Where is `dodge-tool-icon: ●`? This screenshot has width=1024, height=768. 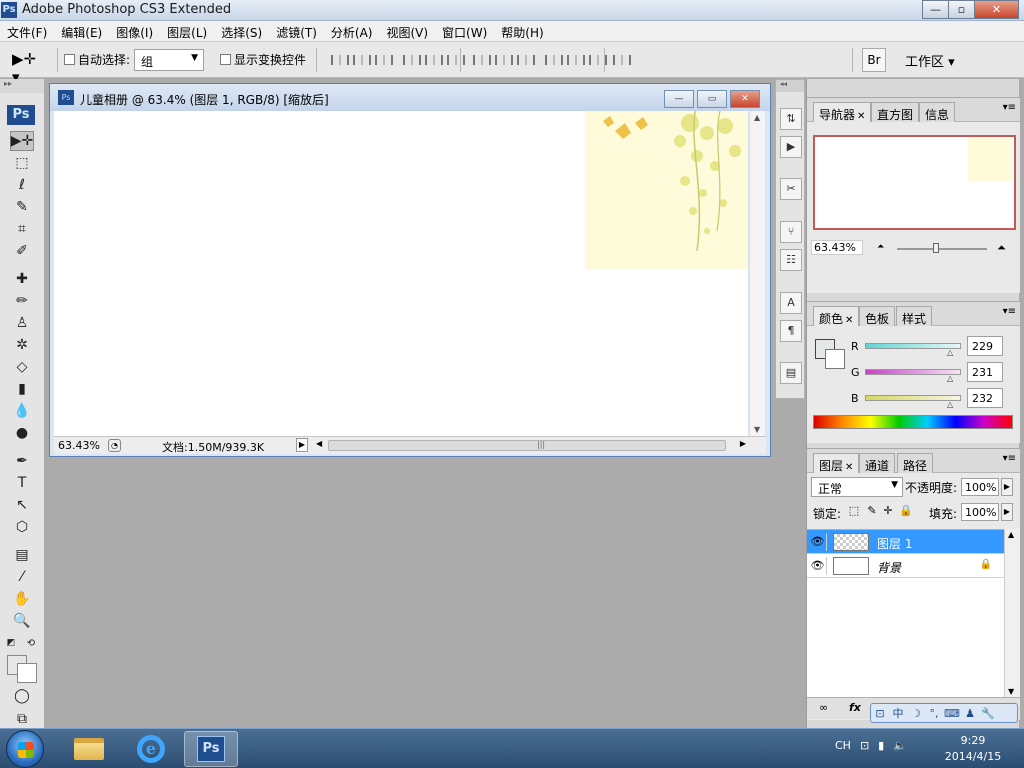
dodge-tool-icon: ● is located at coordinates (22, 433).